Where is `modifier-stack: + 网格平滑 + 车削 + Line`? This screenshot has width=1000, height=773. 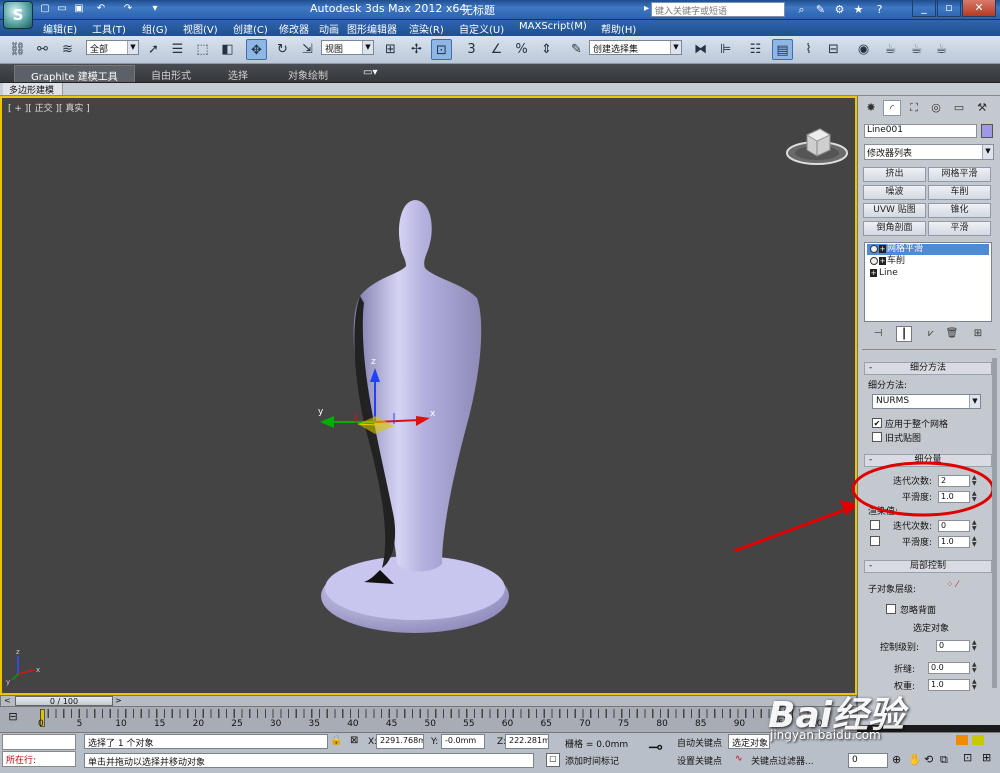 modifier-stack: + 网格平滑 + 车削 + Line is located at coordinates (928, 282).